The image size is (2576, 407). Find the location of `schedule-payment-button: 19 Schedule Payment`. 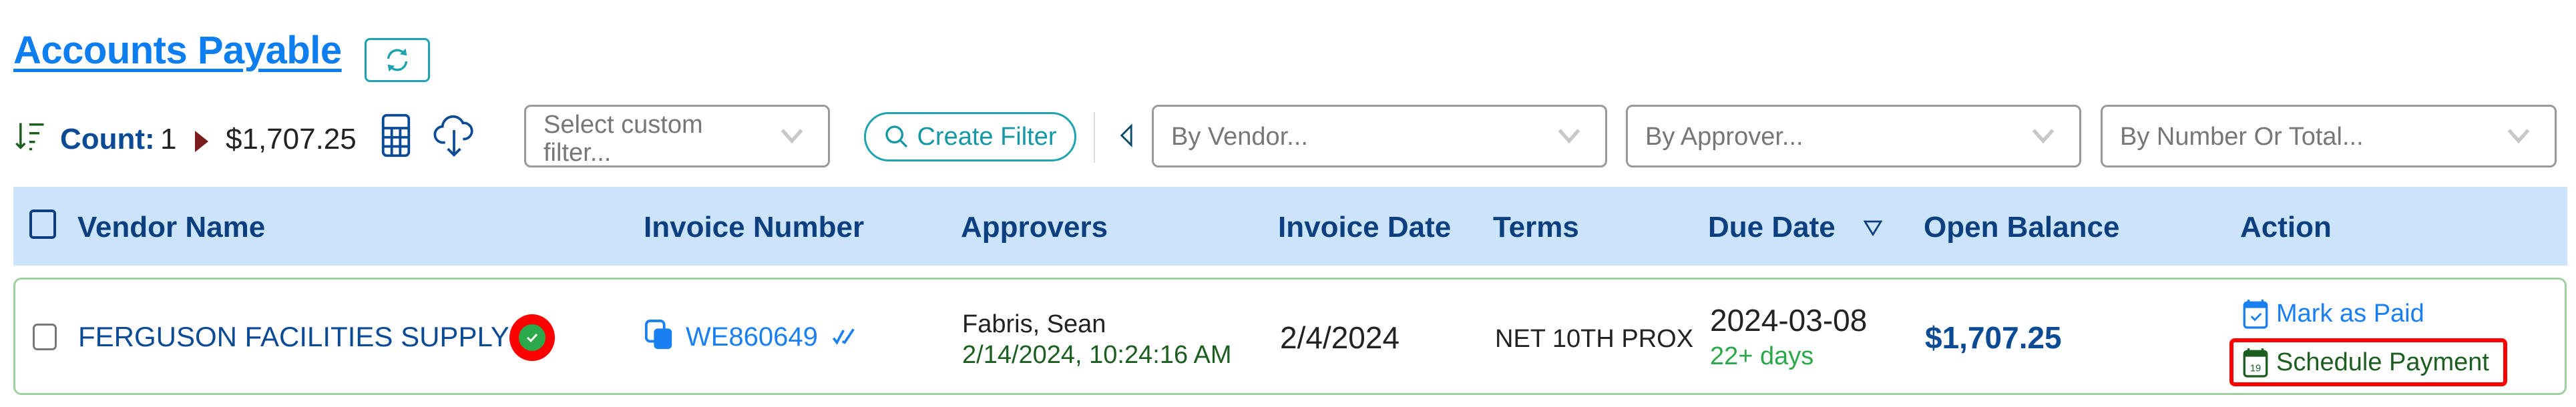

schedule-payment-button: 19 Schedule Payment is located at coordinates (2368, 362).